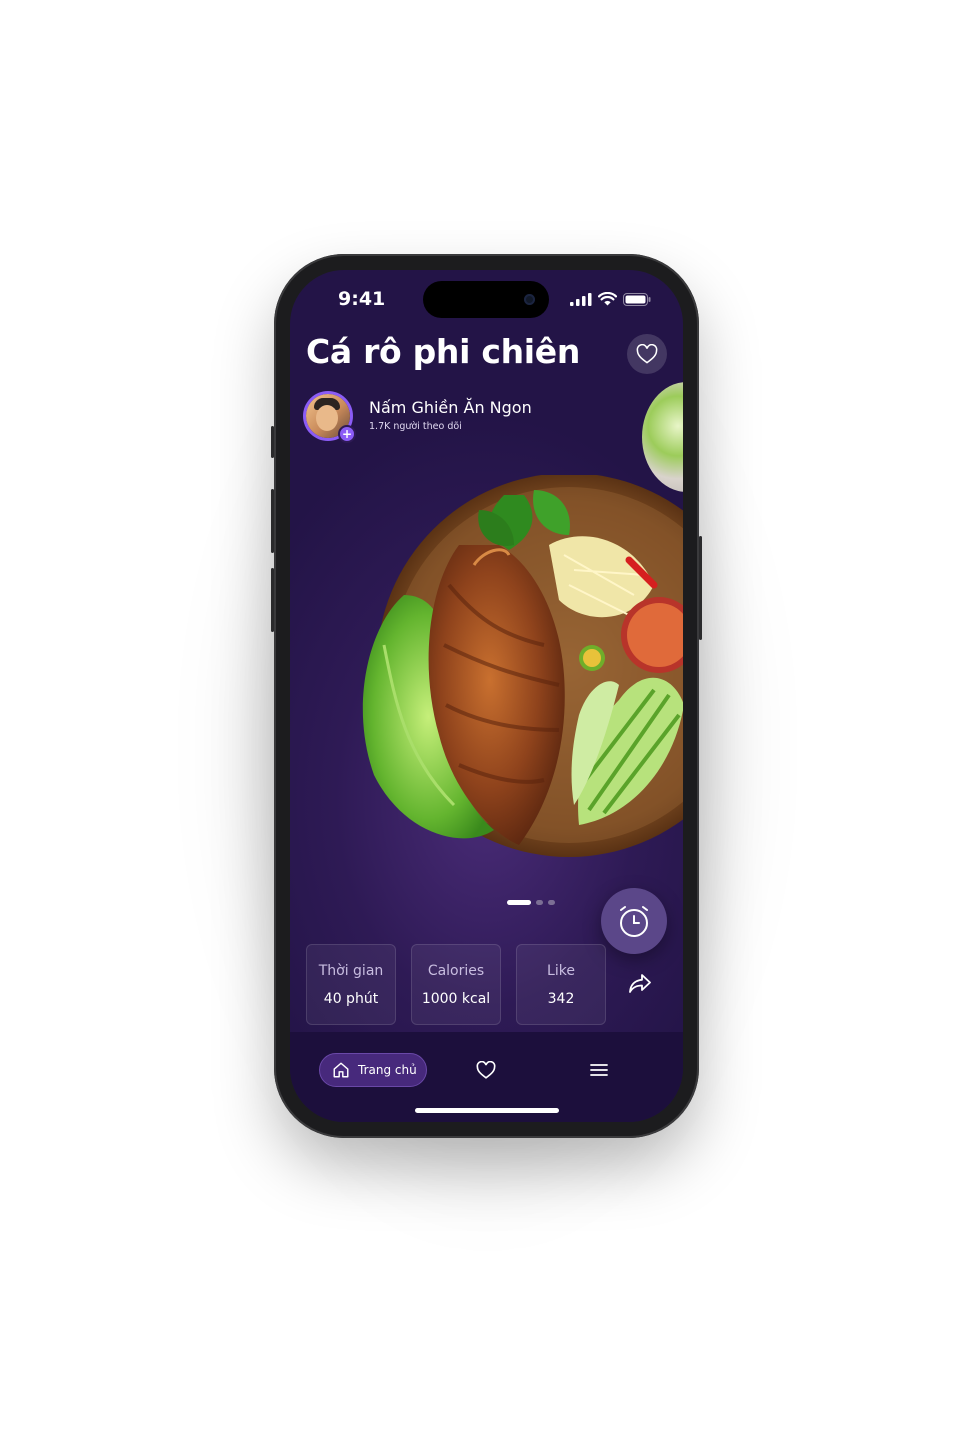 Image resolution: width=973 pixels, height=1432 pixels. What do you see at coordinates (347, 434) in the screenshot?
I see `follow-plus-icon: +` at bounding box center [347, 434].